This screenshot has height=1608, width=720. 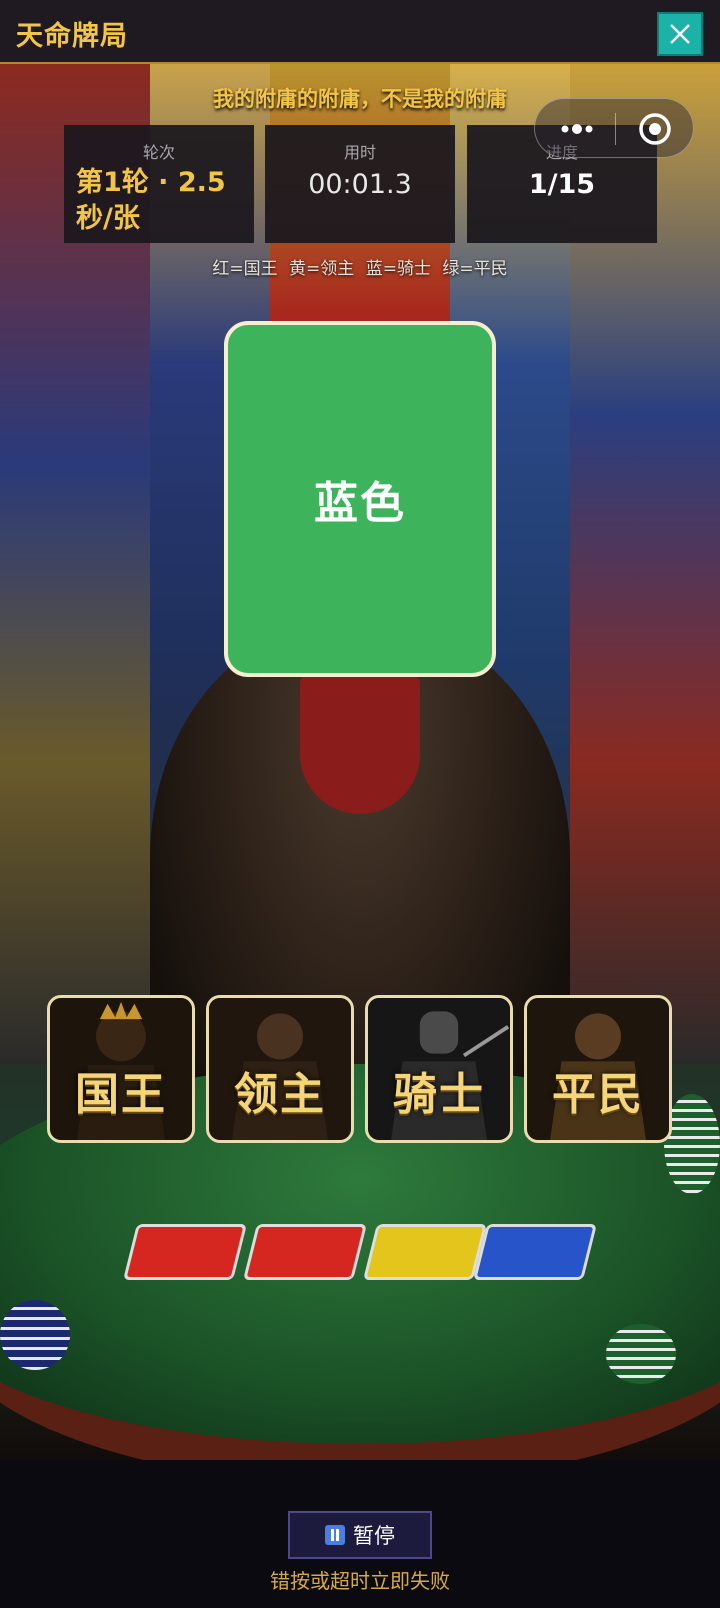 I want to click on capsule-divider, so click(x=615, y=129).